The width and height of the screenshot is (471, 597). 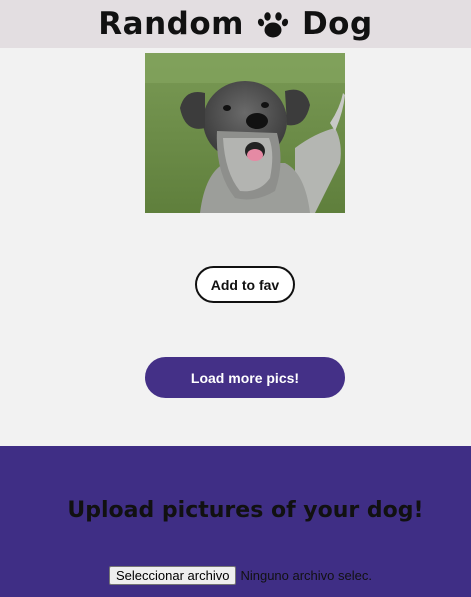 I want to click on dog-photo-image, so click(x=245, y=133).